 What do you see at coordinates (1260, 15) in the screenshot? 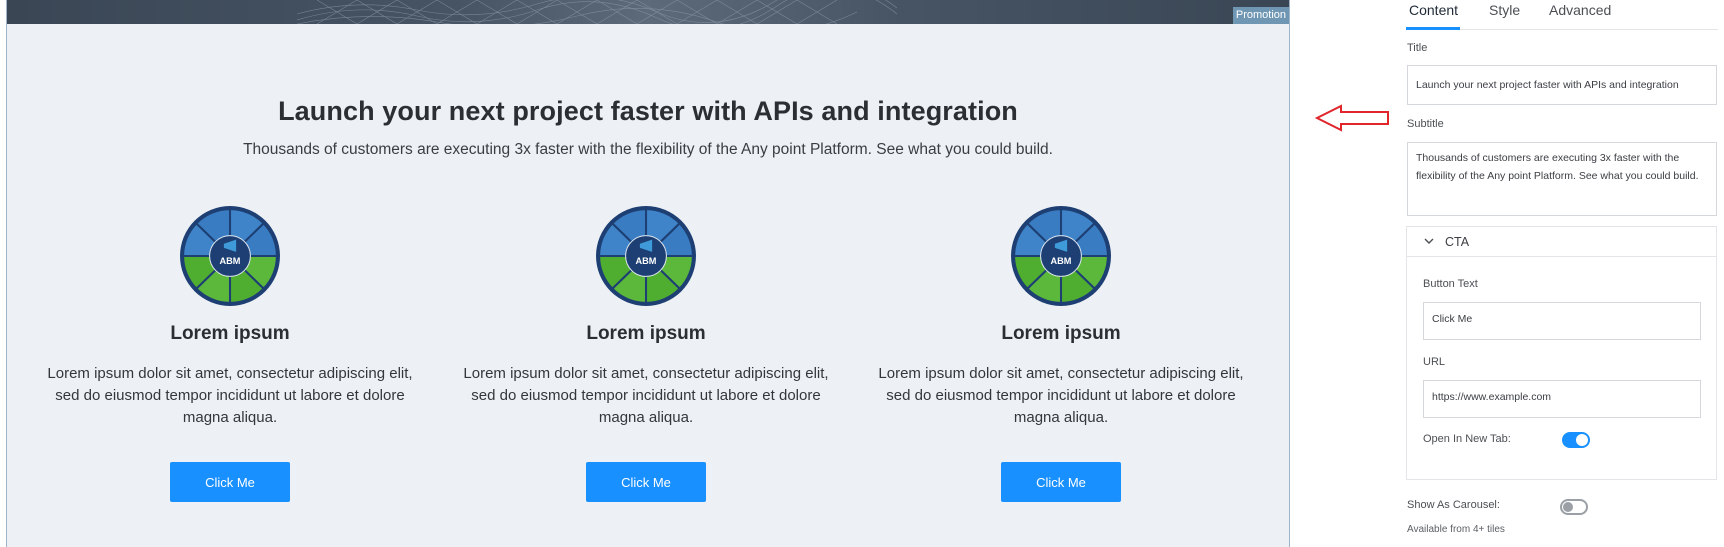
I see `promotion-badge: Promotion` at bounding box center [1260, 15].